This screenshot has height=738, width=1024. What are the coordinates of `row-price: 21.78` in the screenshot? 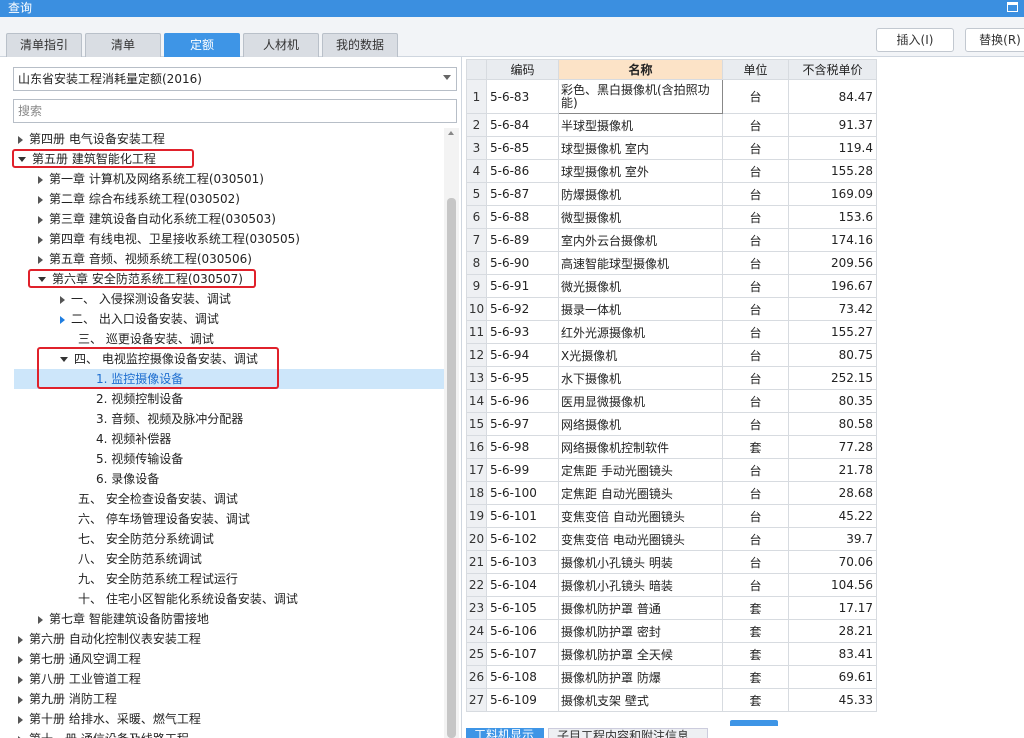 It's located at (832, 470).